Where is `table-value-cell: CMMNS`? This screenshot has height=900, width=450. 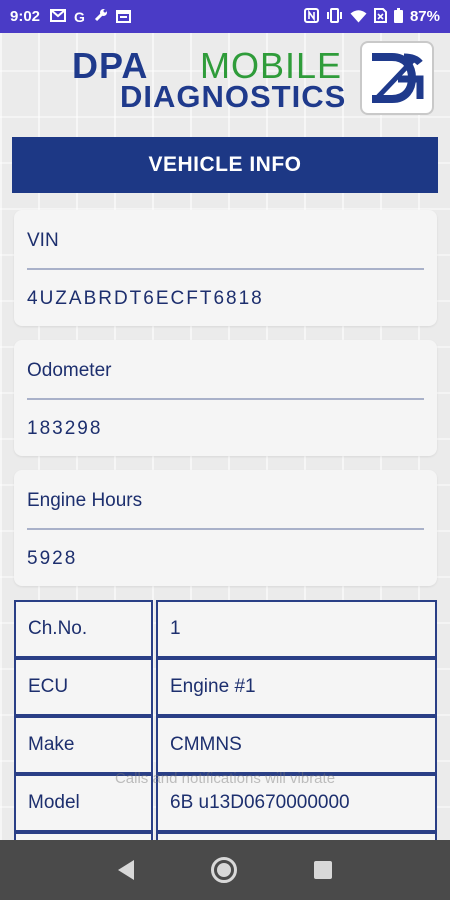
table-value-cell: CMMNS is located at coordinates (296, 745).